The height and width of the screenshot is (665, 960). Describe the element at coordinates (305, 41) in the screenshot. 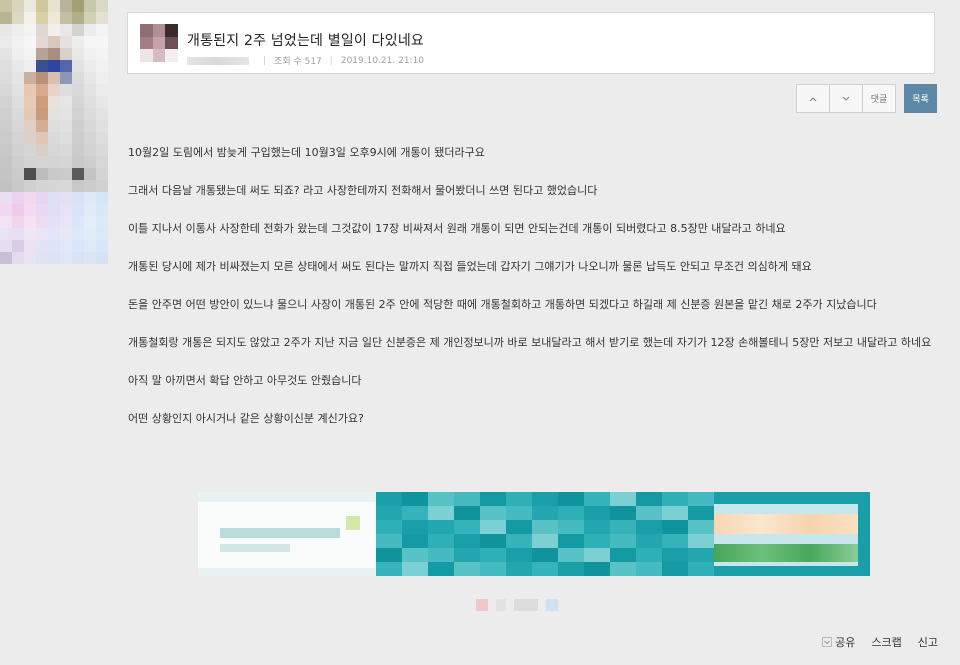

I see `post-title: 개통된지 2주 넘었는데 별일이 다있네요` at that location.